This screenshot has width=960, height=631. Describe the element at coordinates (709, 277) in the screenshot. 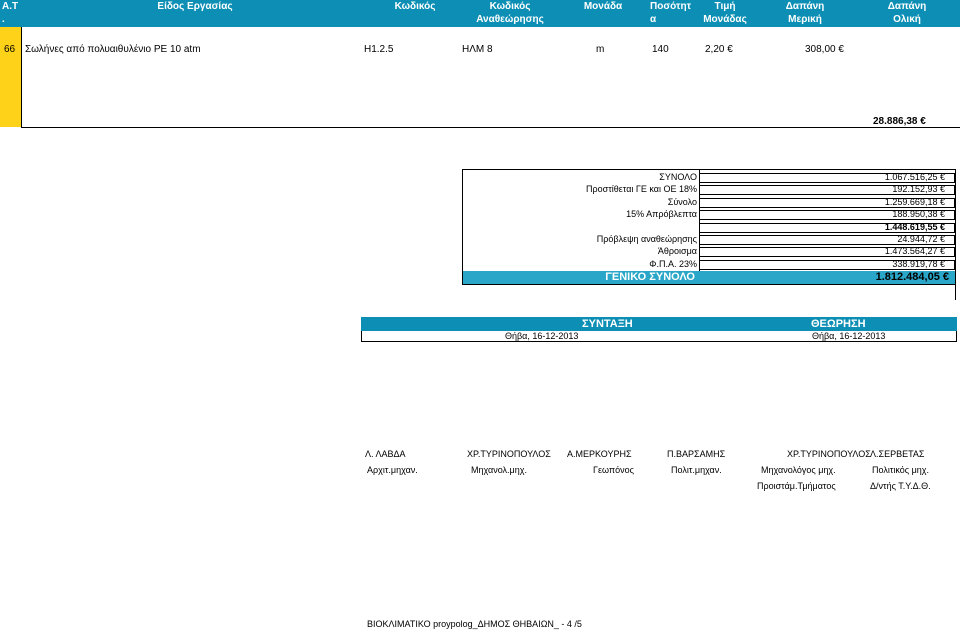

I see `grand-total-row: ΓΕΝΙΚΟ ΣΥΝΟΛΟ 1.812.484,05 €` at that location.